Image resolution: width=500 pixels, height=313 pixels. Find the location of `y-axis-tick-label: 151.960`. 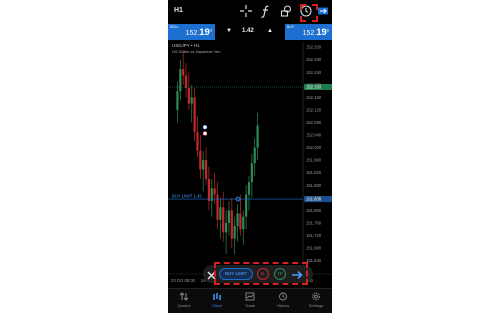

y-axis-tick-label: 151.960 is located at coordinates (314, 160).